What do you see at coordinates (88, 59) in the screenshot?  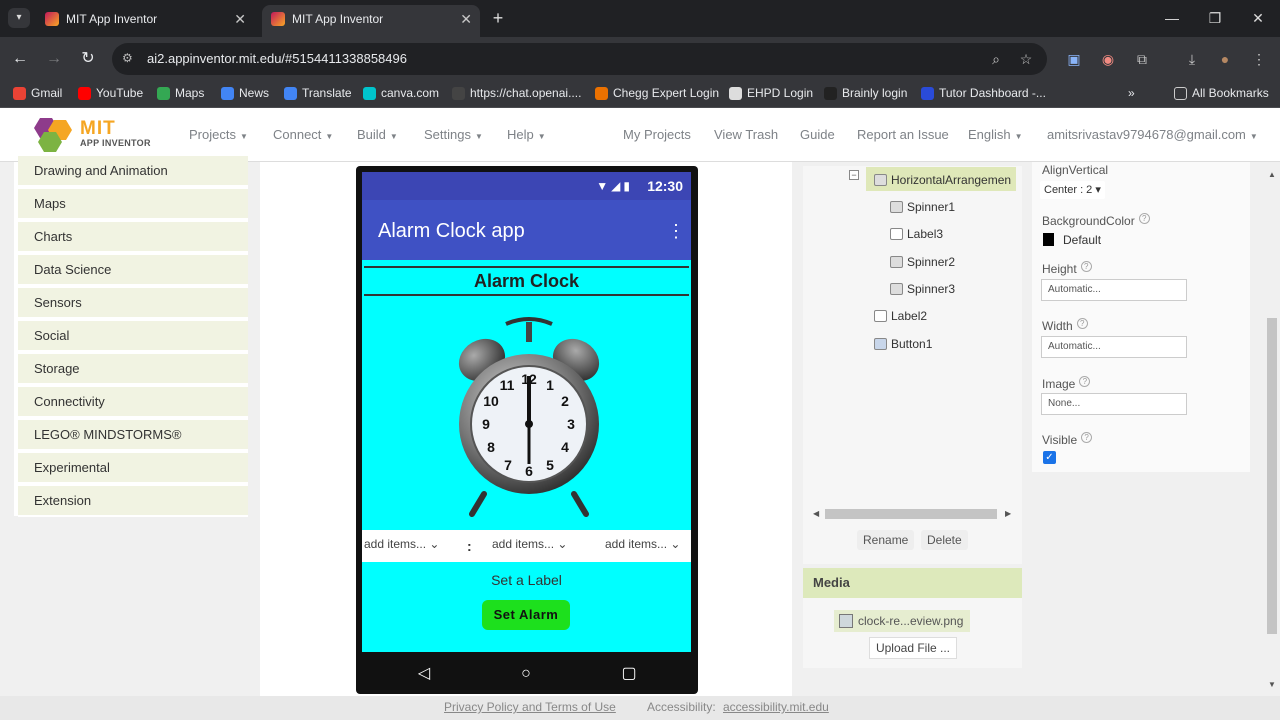 I see `reload-icon: ↻` at bounding box center [88, 59].